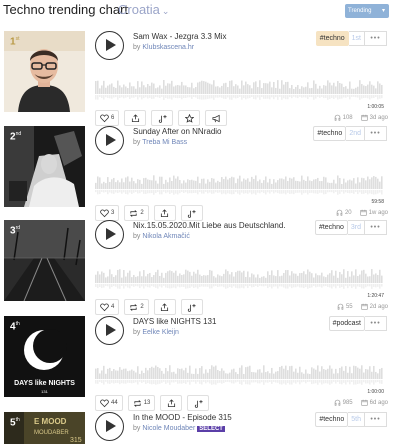  Describe the element at coordinates (177, 131) in the screenshot. I see `track-title: Sunday After on NNradio` at that location.